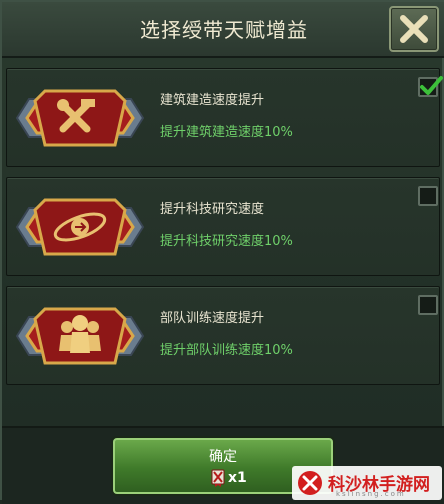 This screenshot has height=504, width=444. Describe the element at coordinates (237, 478) in the screenshot. I see `cost-count: x1` at that location.